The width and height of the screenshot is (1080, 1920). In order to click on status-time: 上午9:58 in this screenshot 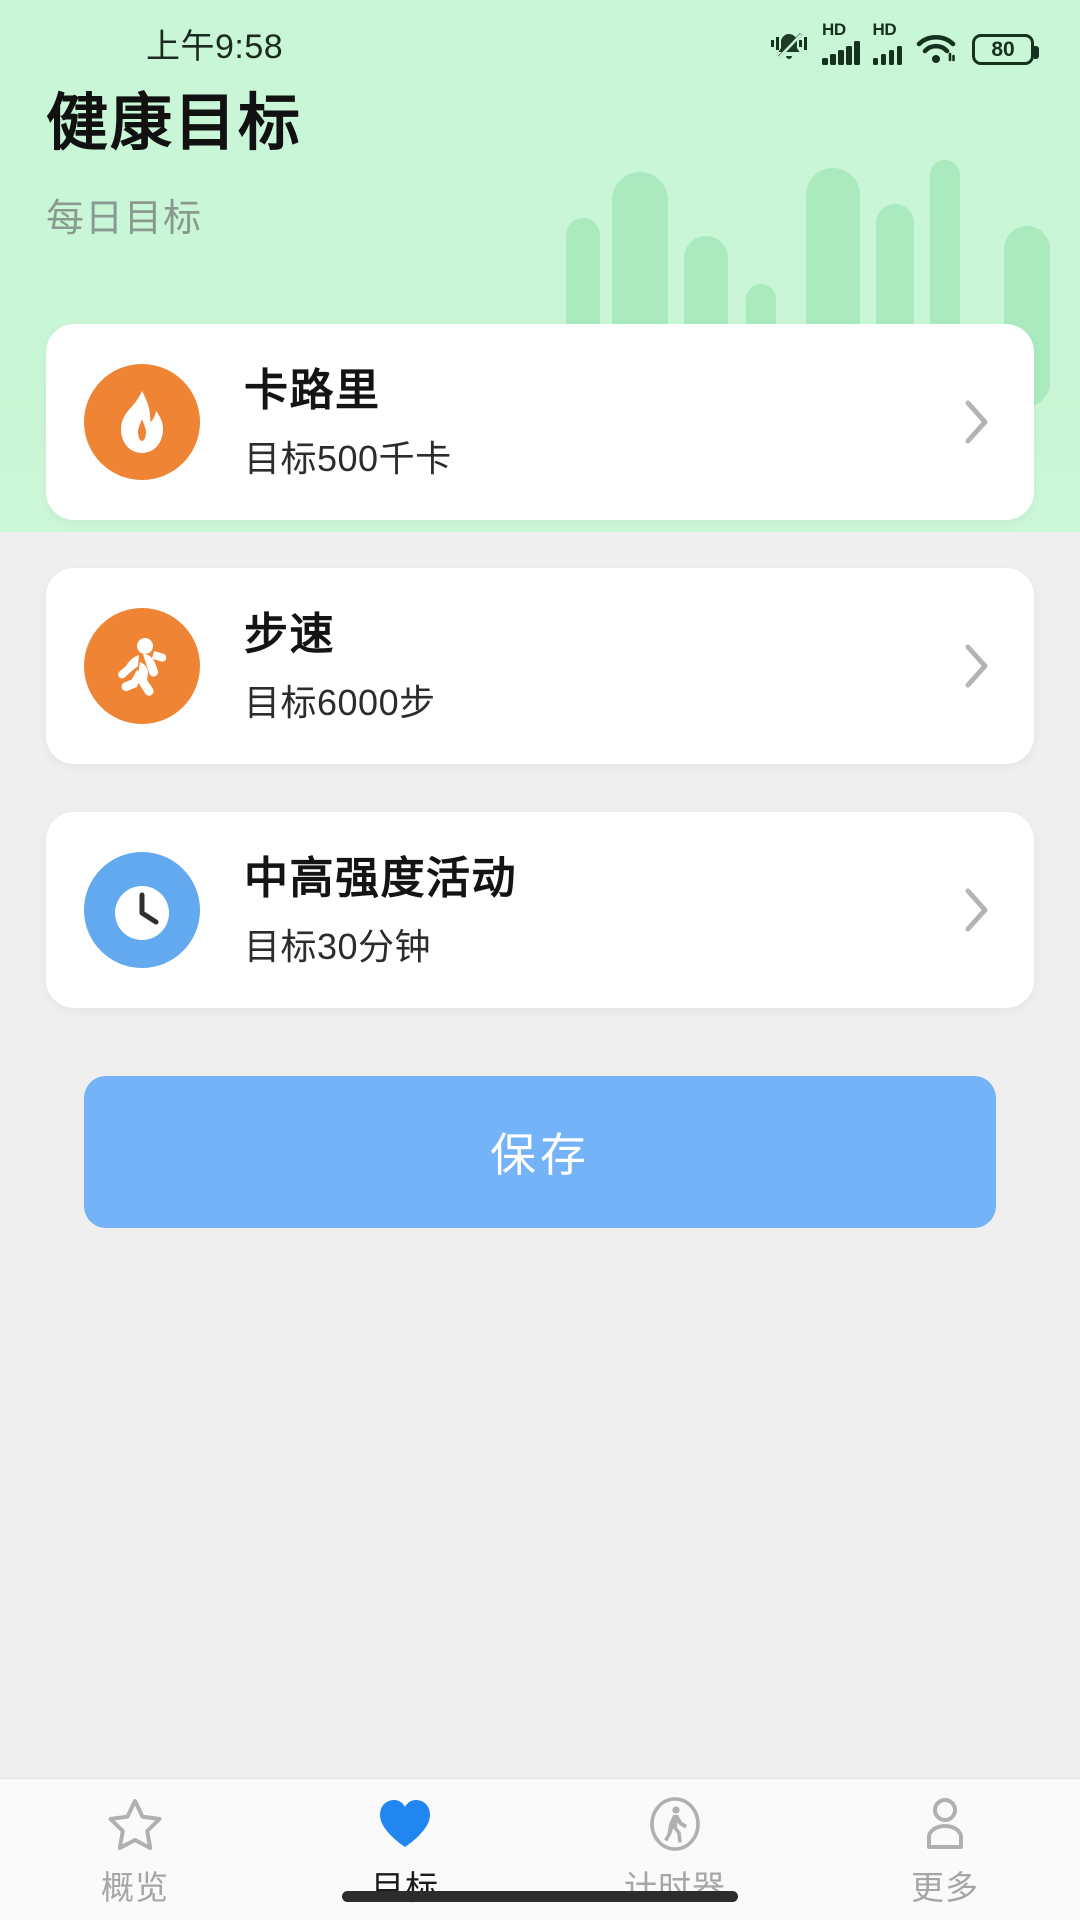, I will do `click(215, 46)`.